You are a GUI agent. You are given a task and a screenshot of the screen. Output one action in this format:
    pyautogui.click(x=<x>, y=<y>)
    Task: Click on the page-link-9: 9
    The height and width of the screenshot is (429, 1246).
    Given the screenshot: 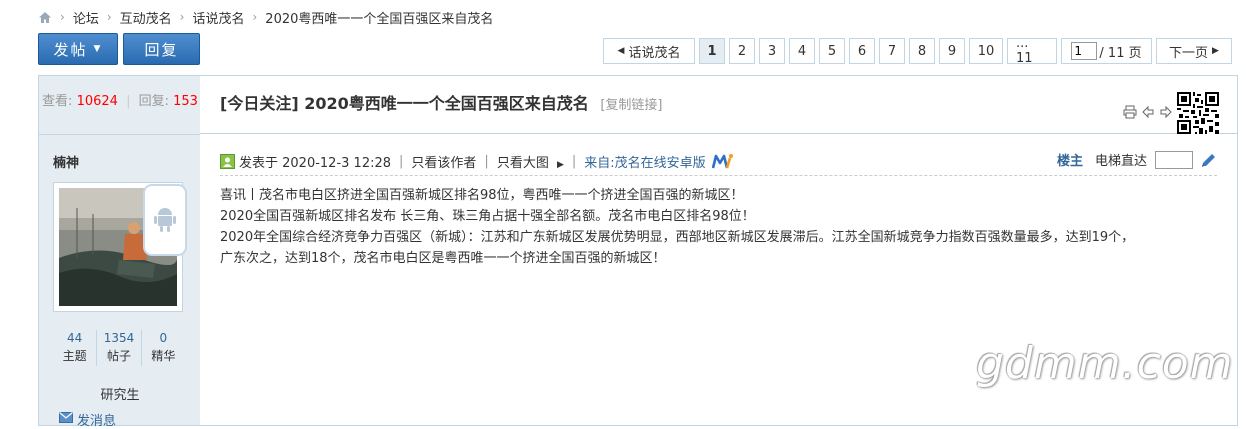 What is the action you would take?
    pyautogui.click(x=952, y=51)
    